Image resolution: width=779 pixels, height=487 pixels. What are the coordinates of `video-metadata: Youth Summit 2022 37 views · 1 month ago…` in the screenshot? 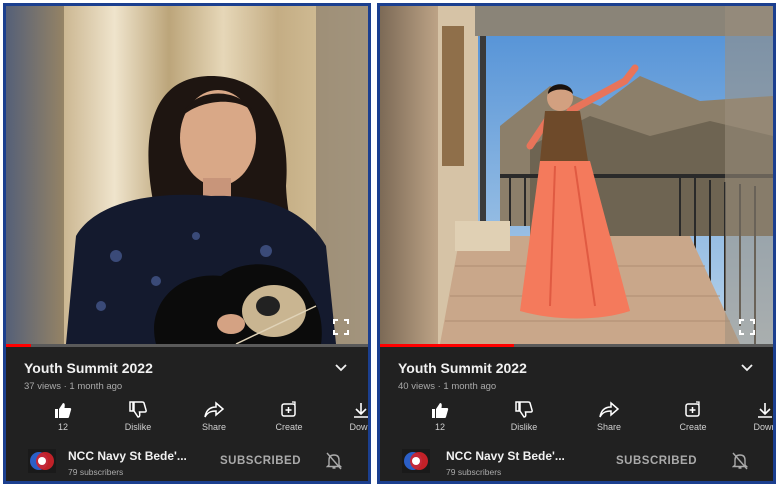 It's located at (187, 414).